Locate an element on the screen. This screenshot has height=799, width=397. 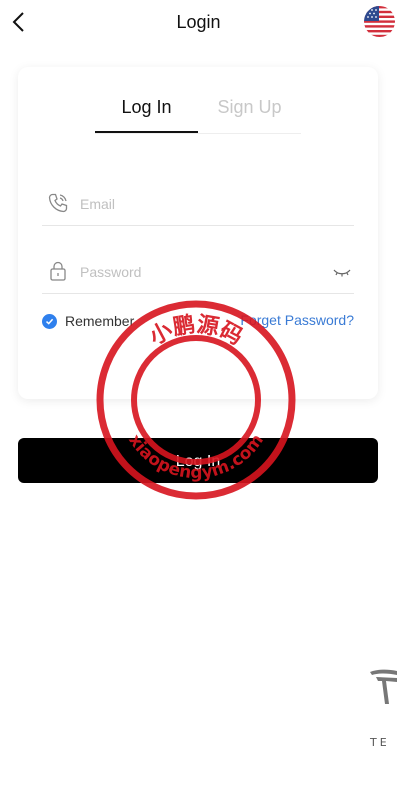
login-button: Log In is located at coordinates (198, 460).